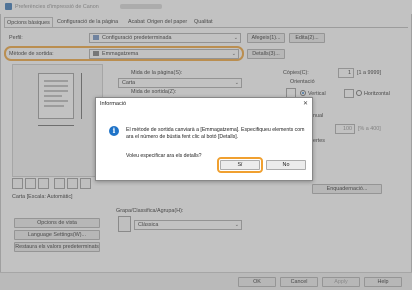  Describe the element at coordinates (305, 103) in the screenshot. I see `close-icon: ✕` at that location.